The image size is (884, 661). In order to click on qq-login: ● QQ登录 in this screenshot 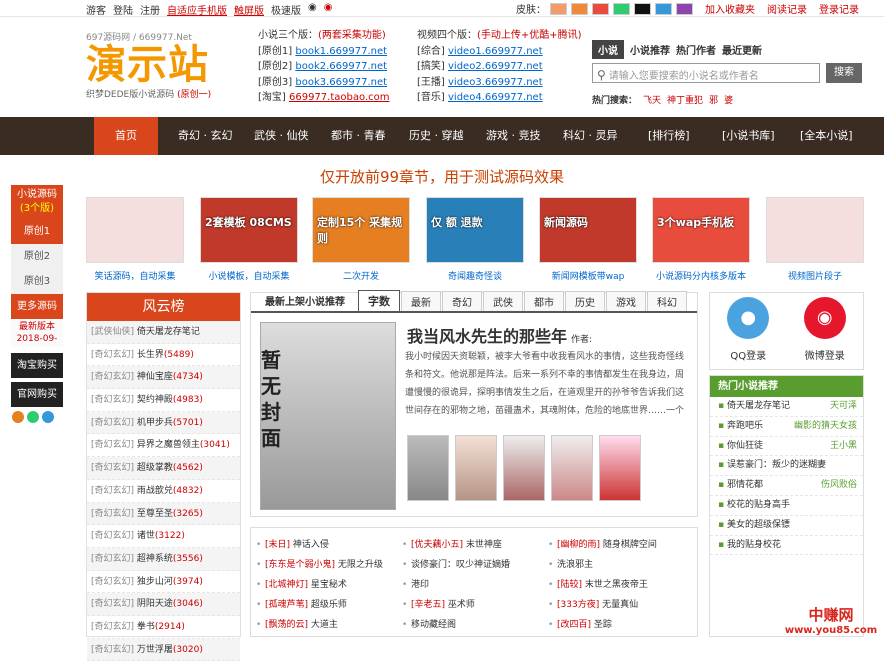, I will do `click(748, 331)`.